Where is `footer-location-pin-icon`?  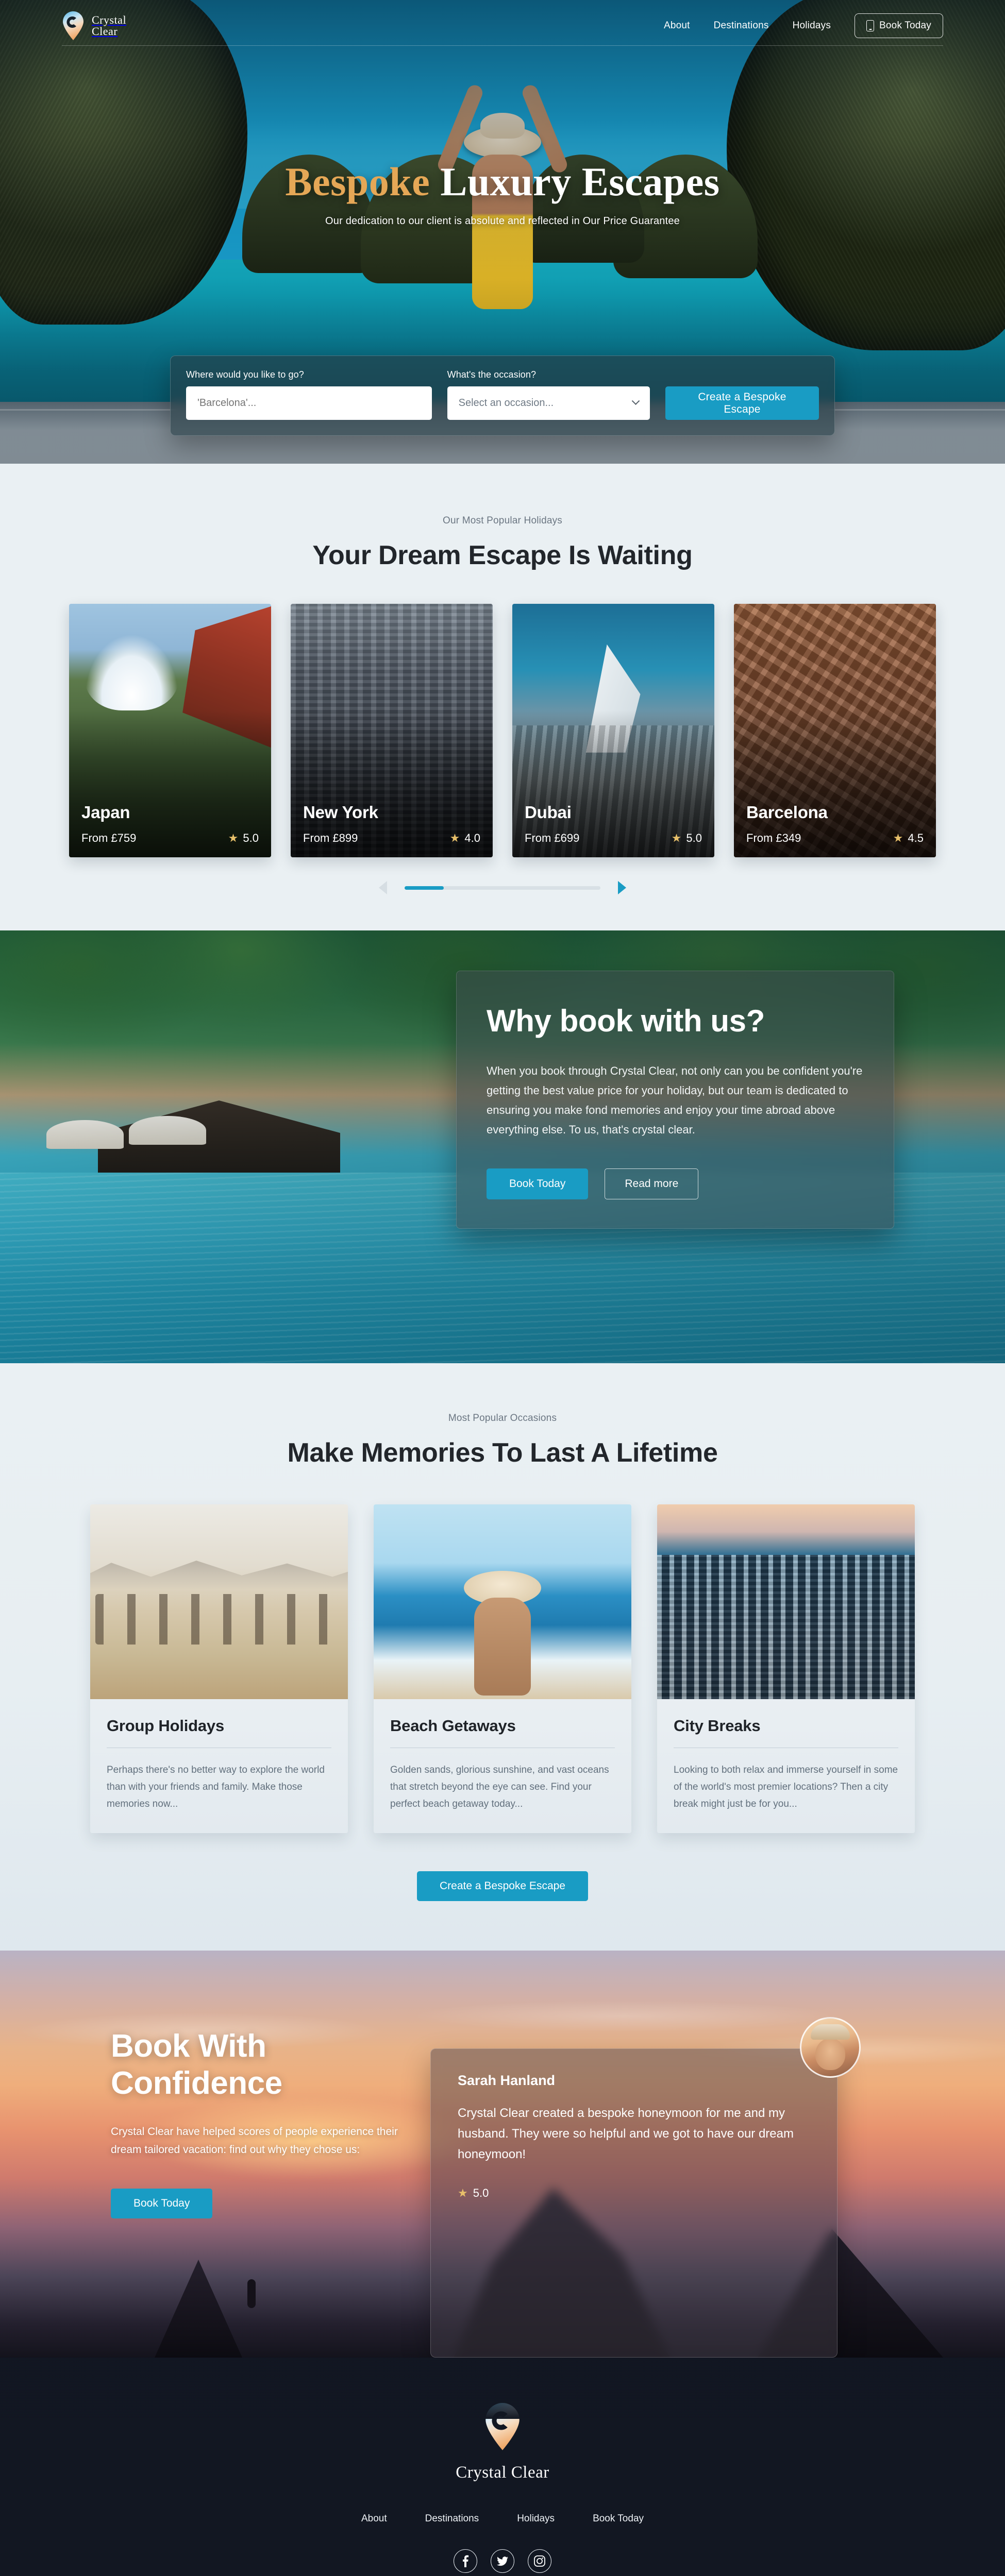
footer-location-pin-icon is located at coordinates (502, 2428).